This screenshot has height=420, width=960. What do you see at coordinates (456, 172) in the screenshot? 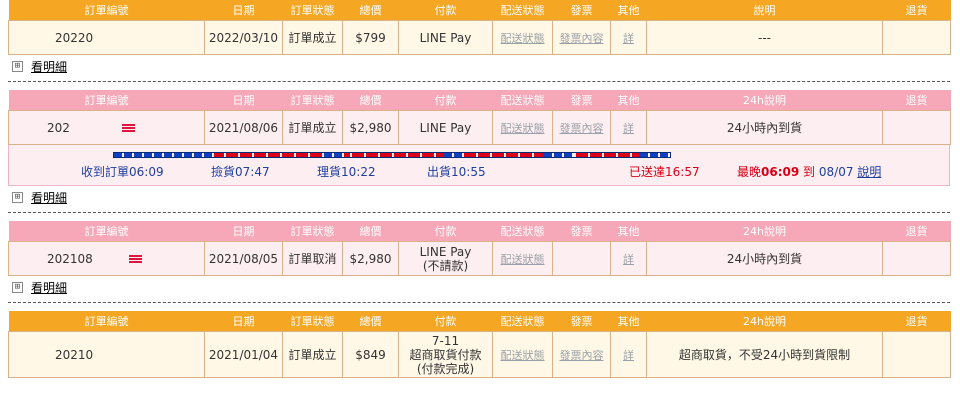
I see `stage-shipped: 出貨10:55` at bounding box center [456, 172].